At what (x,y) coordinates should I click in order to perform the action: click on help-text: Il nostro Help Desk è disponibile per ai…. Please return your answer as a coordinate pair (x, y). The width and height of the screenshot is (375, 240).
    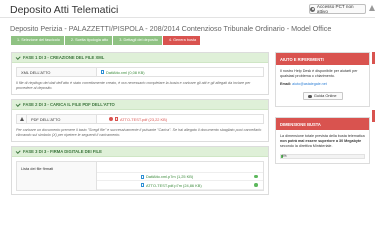
    Looking at the image, I should click on (319, 73).